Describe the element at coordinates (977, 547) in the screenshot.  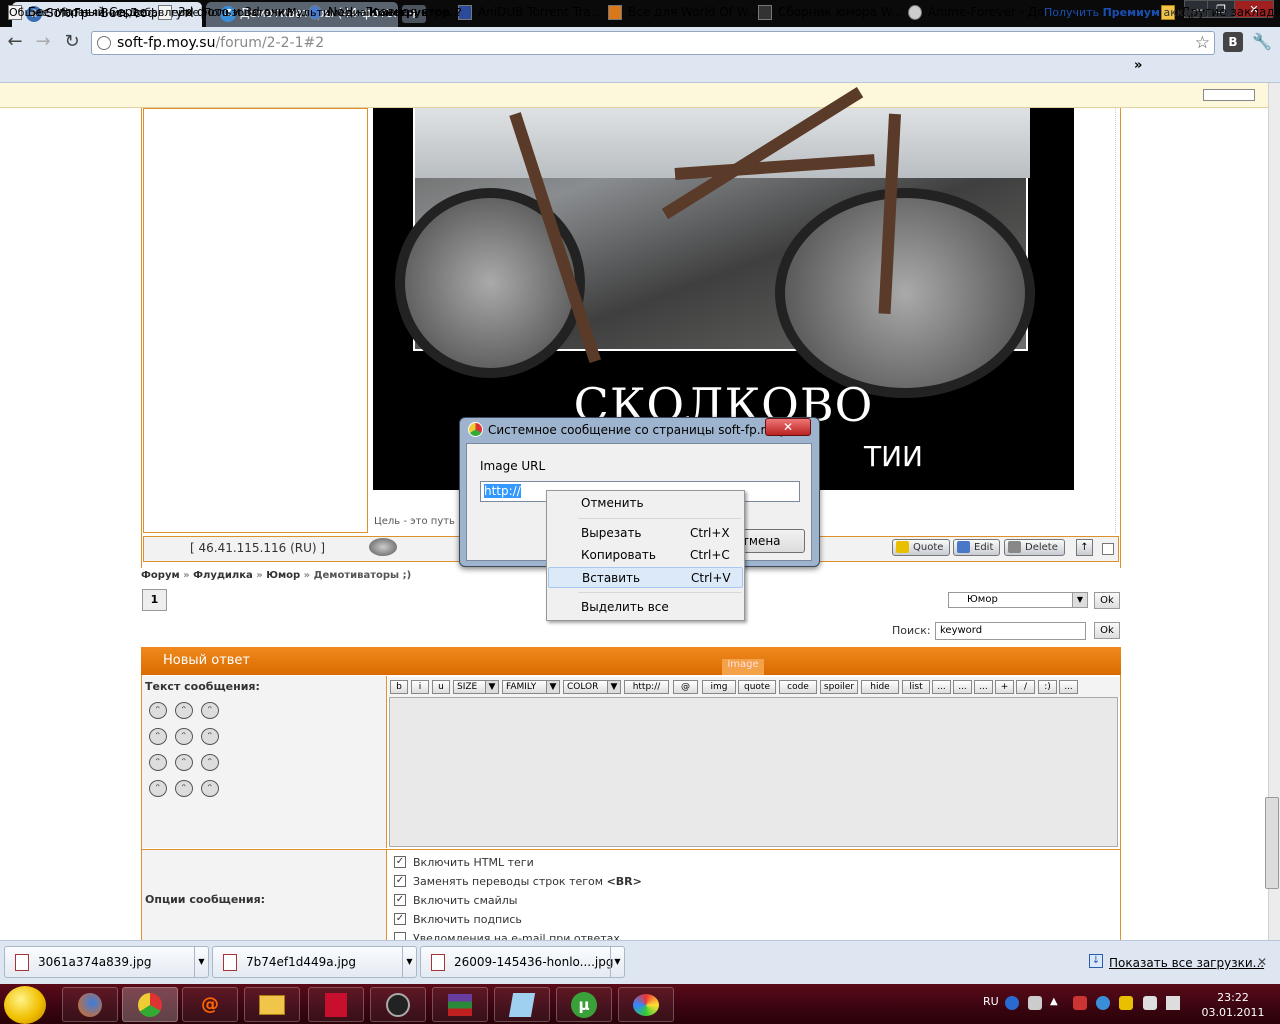
I see `edit-button: Edit` at that location.